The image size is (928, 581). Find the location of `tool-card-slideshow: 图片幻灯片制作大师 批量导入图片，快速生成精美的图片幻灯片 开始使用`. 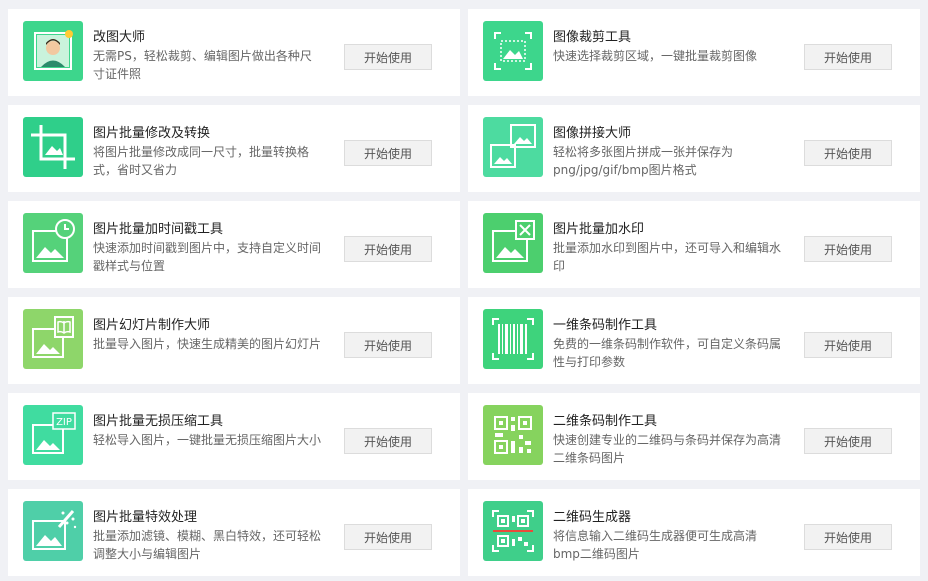

tool-card-slideshow: 图片幻灯片制作大师 批量导入图片，快速生成精美的图片幻灯片 开始使用 is located at coordinates (234, 340).